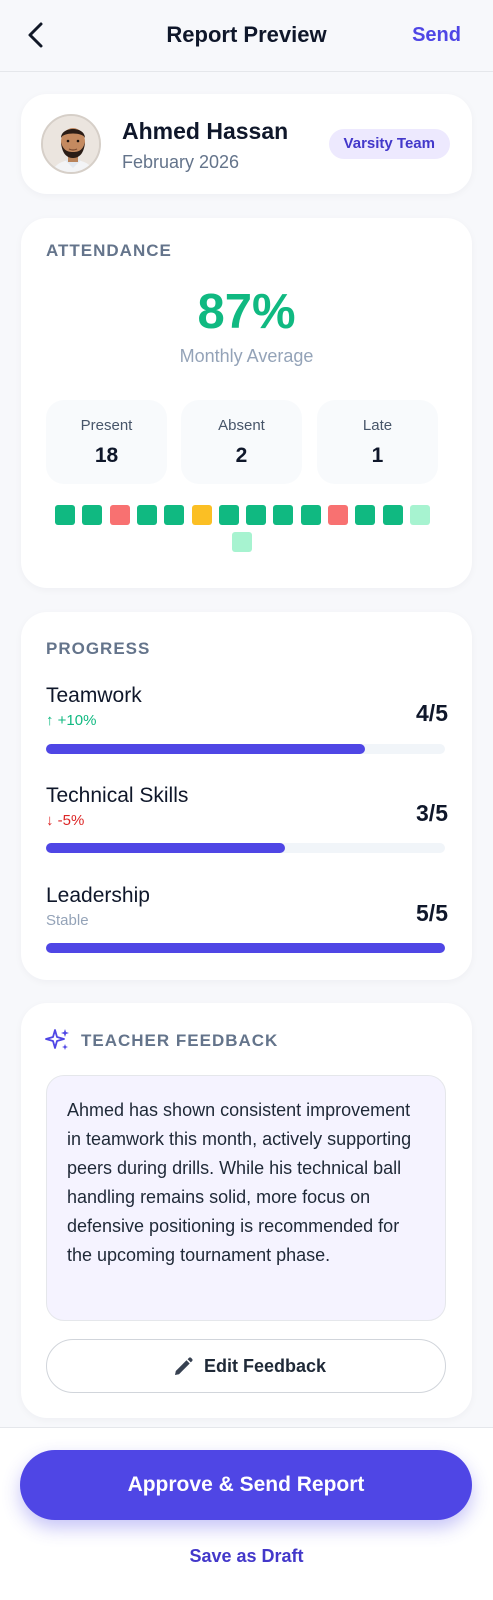  I want to click on attendance-percentage: 87%, so click(246, 312).